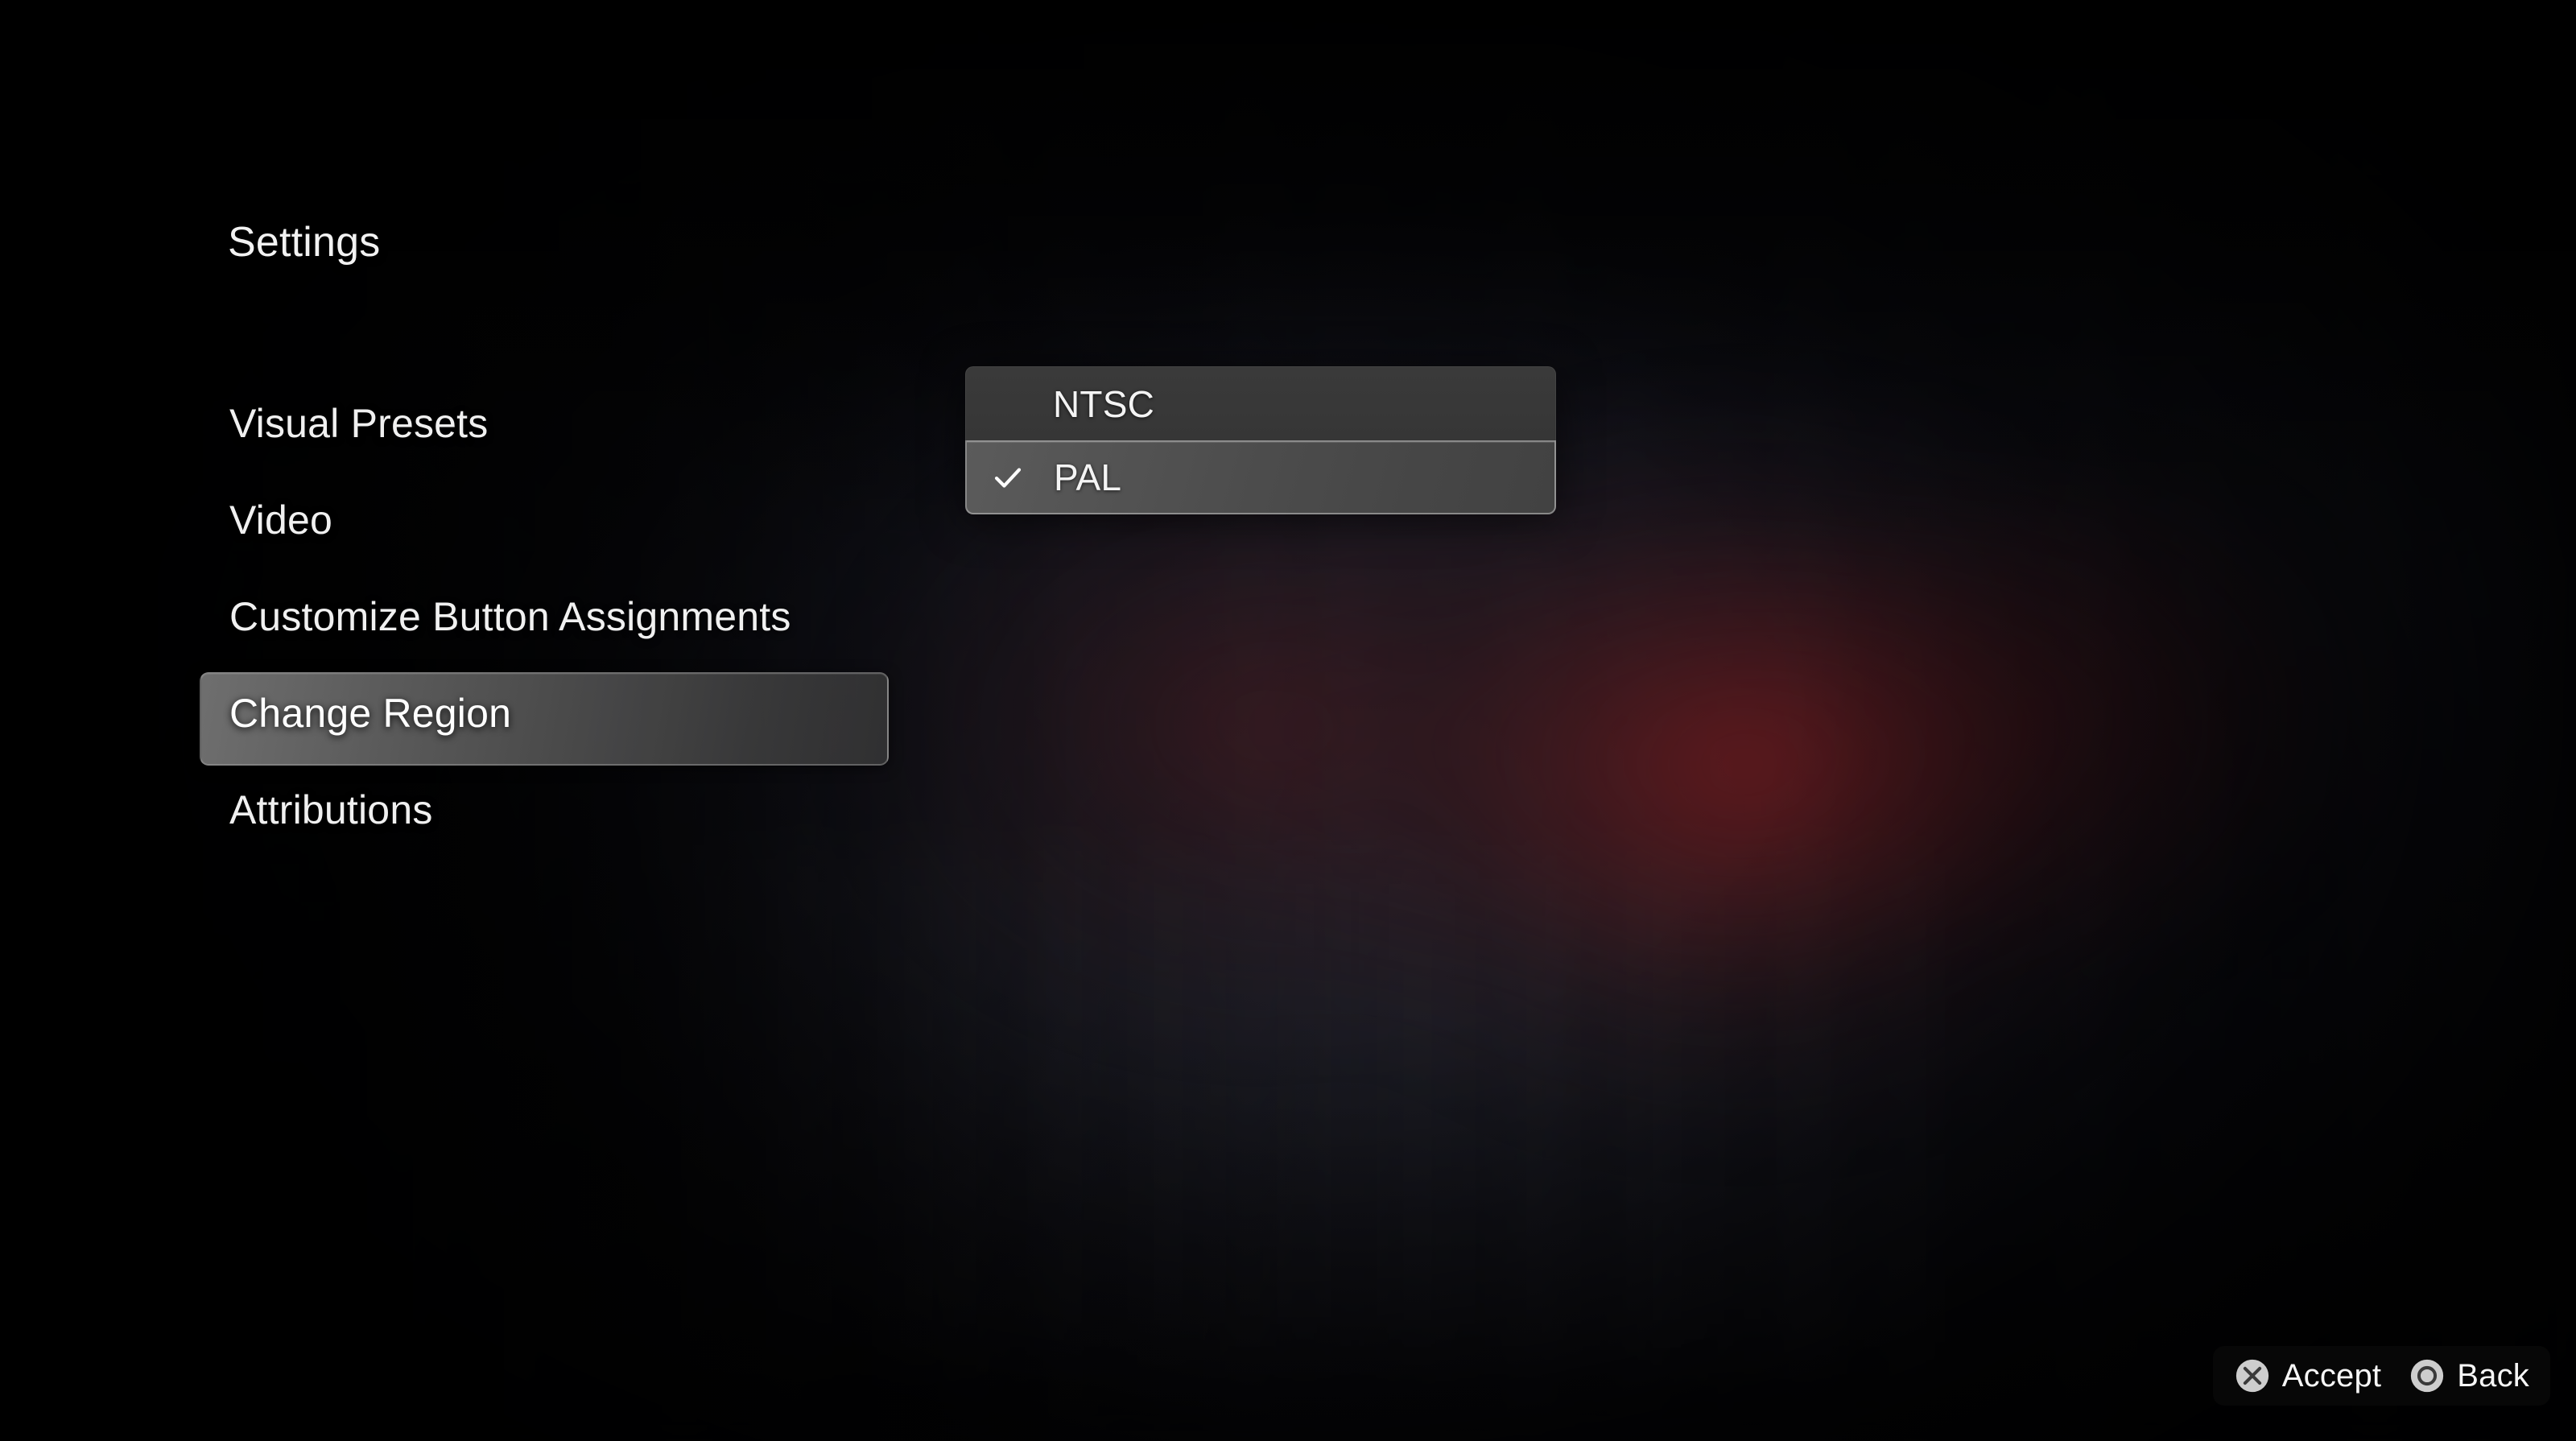 This screenshot has height=1441, width=2576. What do you see at coordinates (1260, 477) in the screenshot?
I see `dropdown-option-pal: PAL` at bounding box center [1260, 477].